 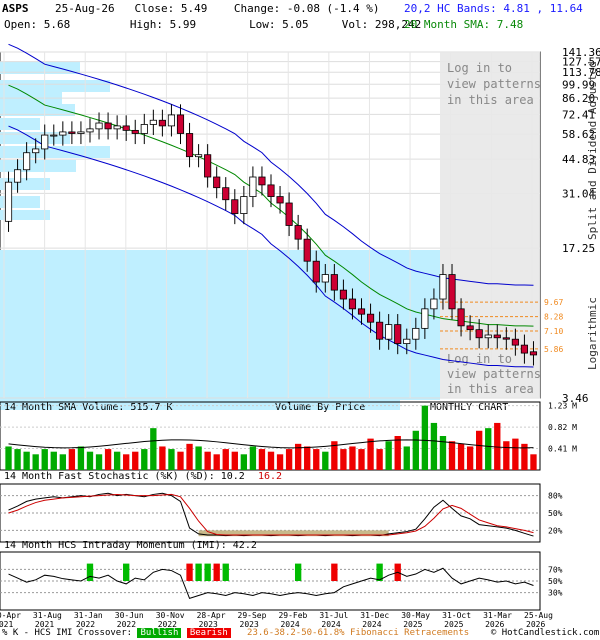 What do you see at coordinates (292, 615) in the screenshot?
I see `x-tick-month: 29-Feb` at bounding box center [292, 615].